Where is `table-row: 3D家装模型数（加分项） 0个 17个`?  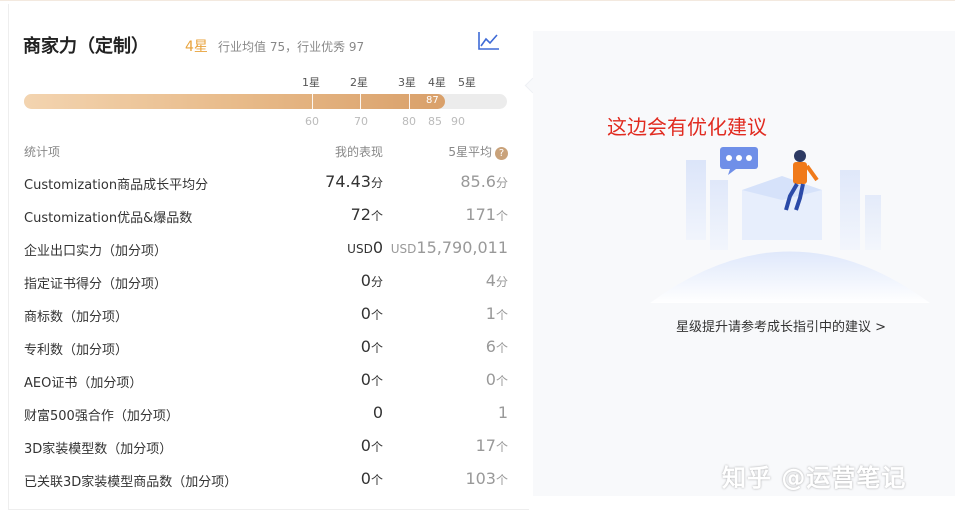
table-row: 3D家装模型数（加分项） 0个 17个 is located at coordinates (266, 447).